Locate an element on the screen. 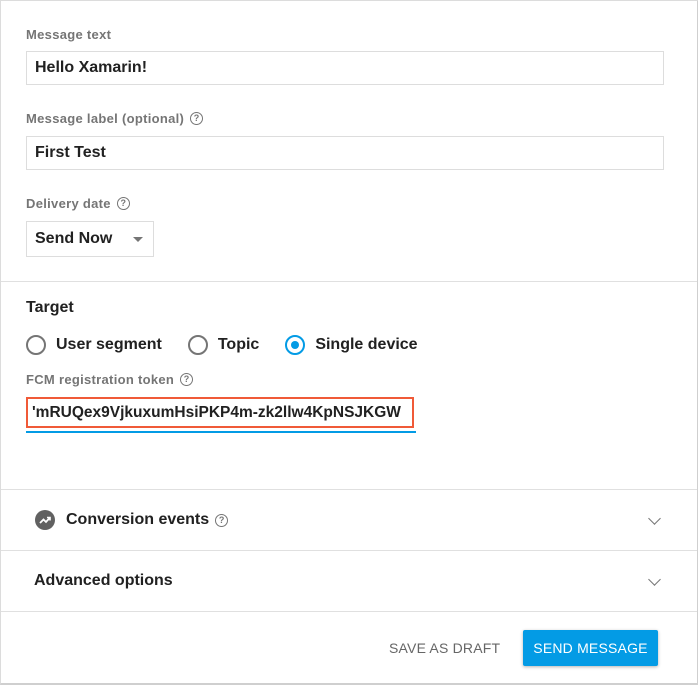 The image size is (698, 685). target-heading: Target is located at coordinates (50, 307).